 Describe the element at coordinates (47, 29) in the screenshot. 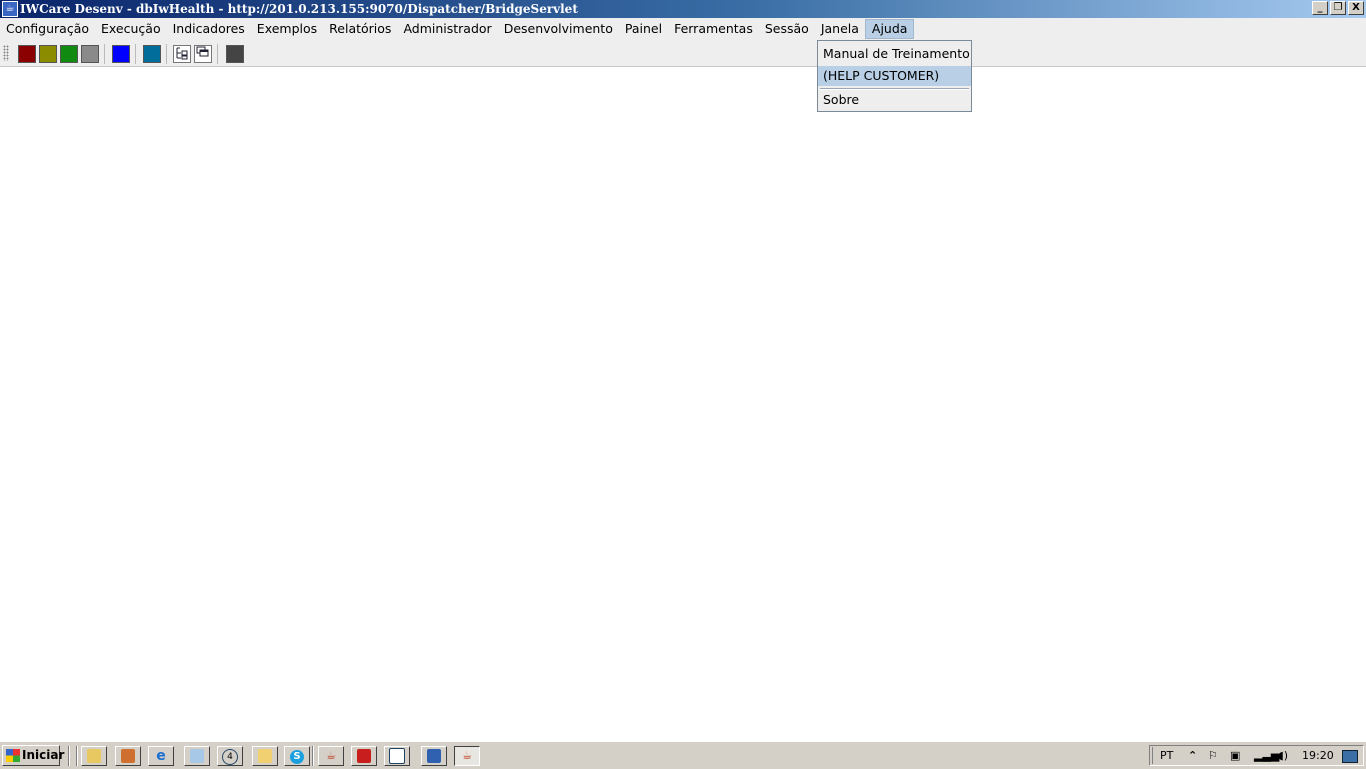

I see `menu-configuracao: Configuração` at that location.